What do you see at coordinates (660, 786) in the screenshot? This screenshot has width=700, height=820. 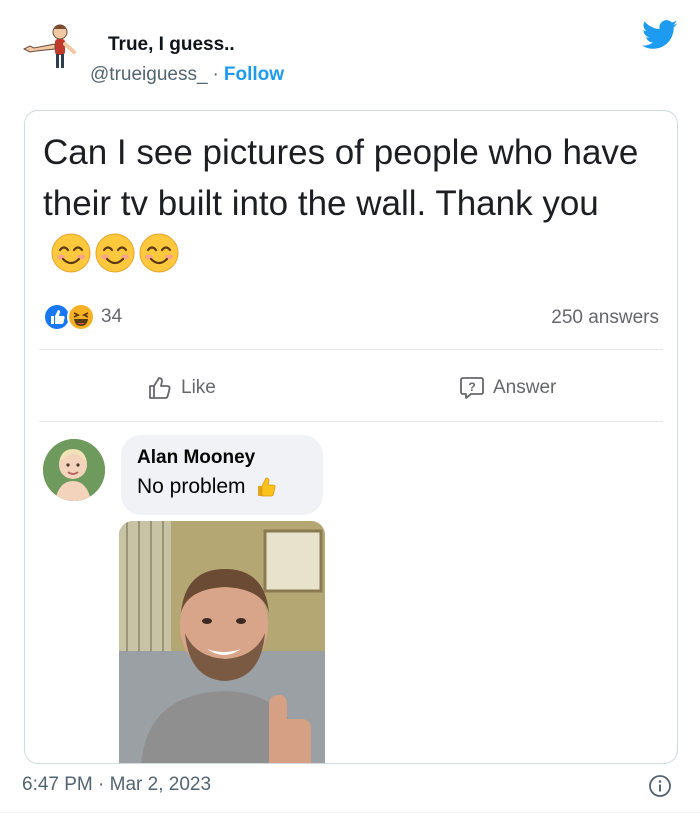 I see `info-icon` at bounding box center [660, 786].